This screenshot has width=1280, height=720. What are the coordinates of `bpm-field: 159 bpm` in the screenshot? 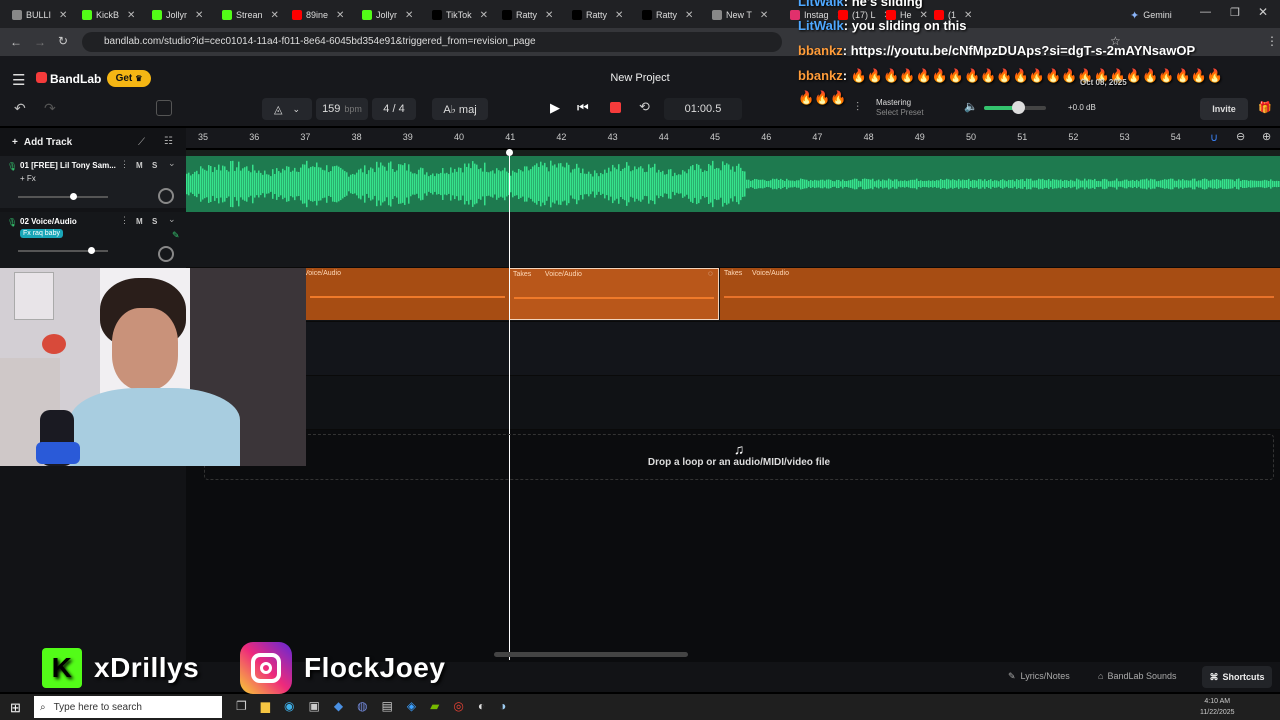 It's located at (342, 109).